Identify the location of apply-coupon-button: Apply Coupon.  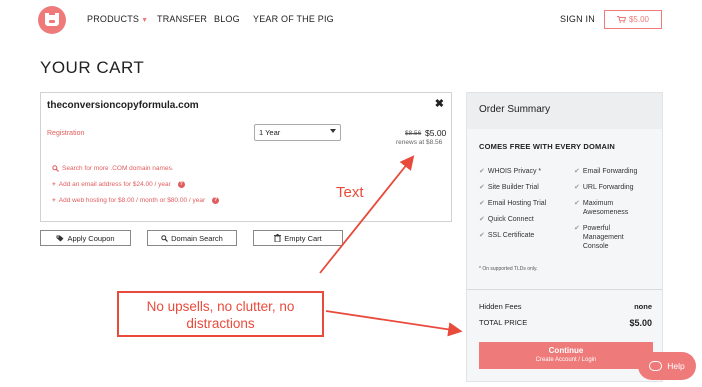
(85, 238).